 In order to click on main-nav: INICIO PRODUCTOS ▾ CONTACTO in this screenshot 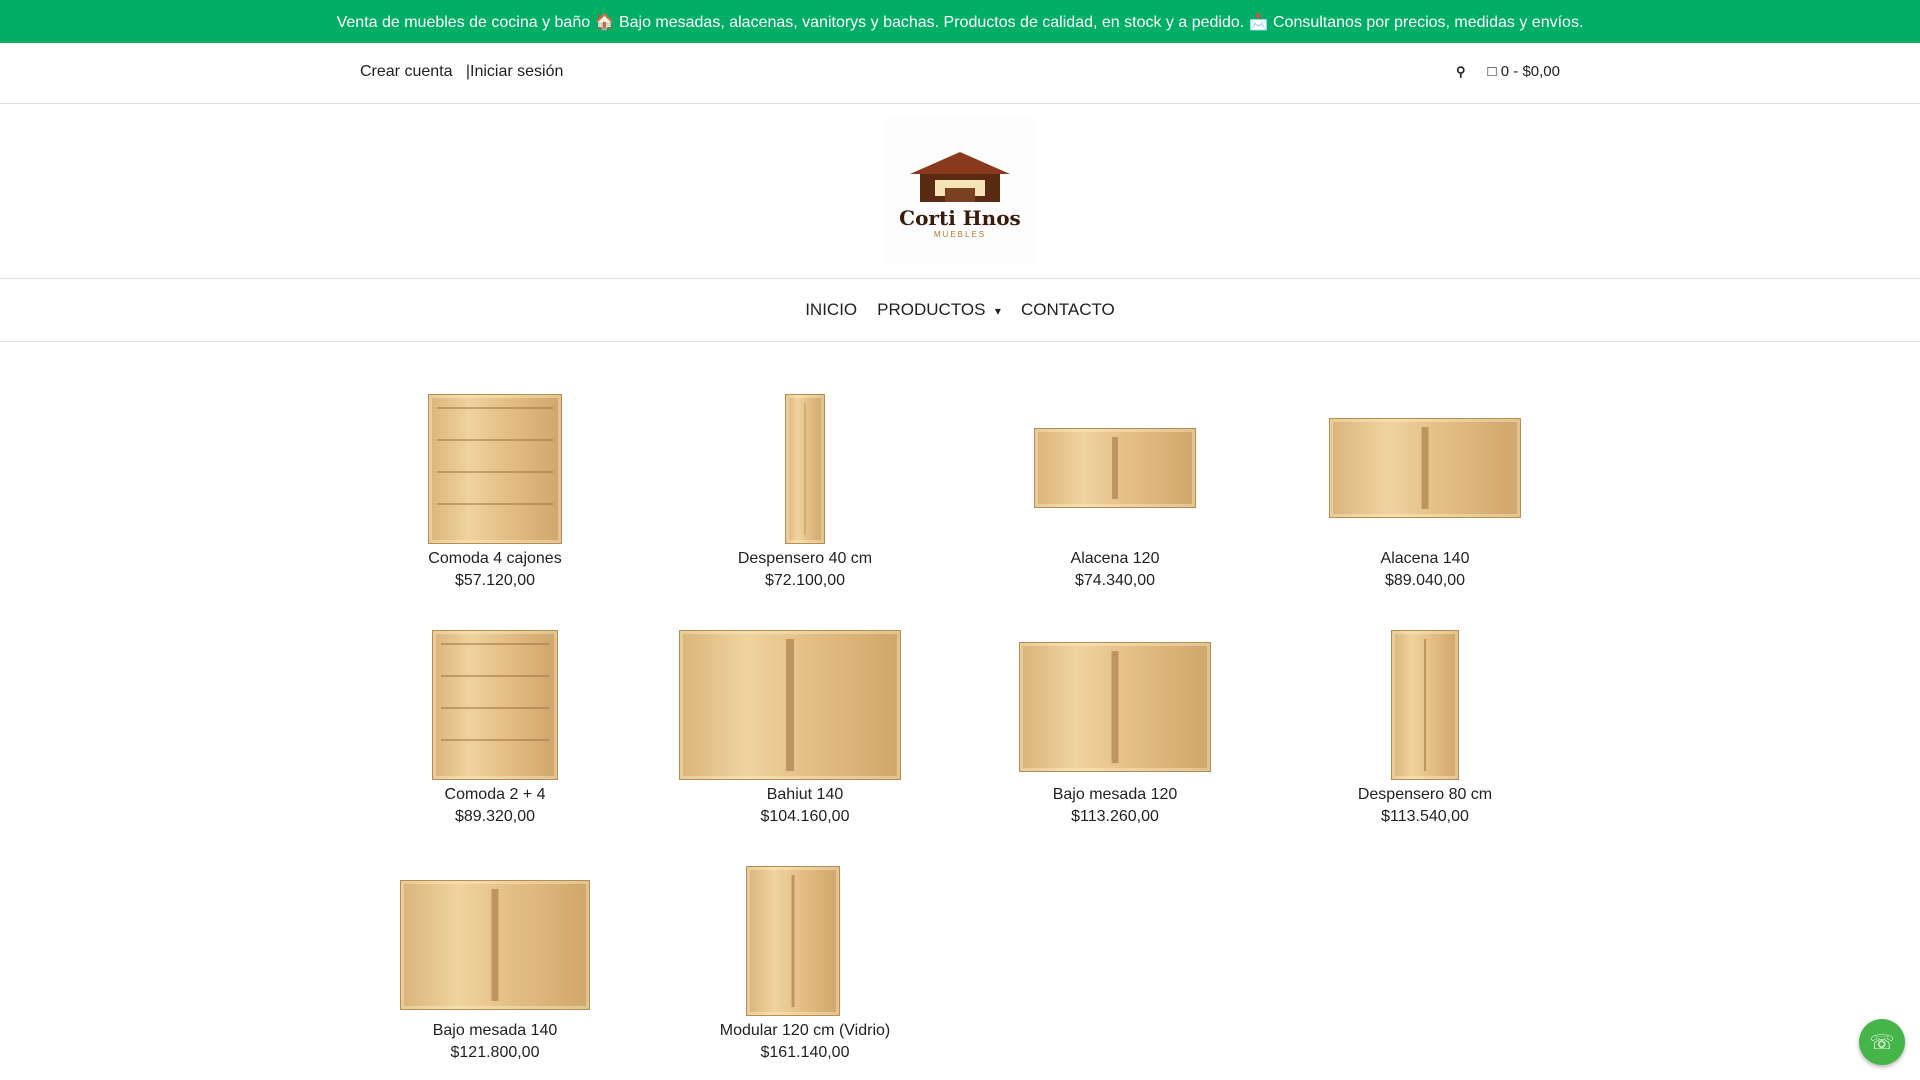, I will do `click(960, 310)`.